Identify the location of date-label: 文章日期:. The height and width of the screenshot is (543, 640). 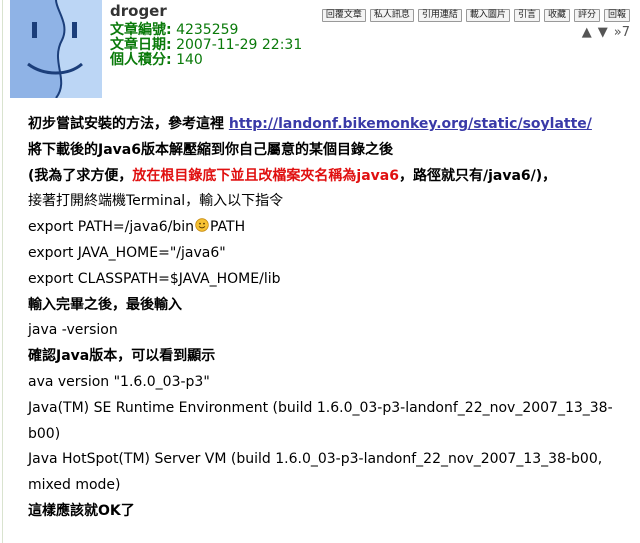
(141, 45).